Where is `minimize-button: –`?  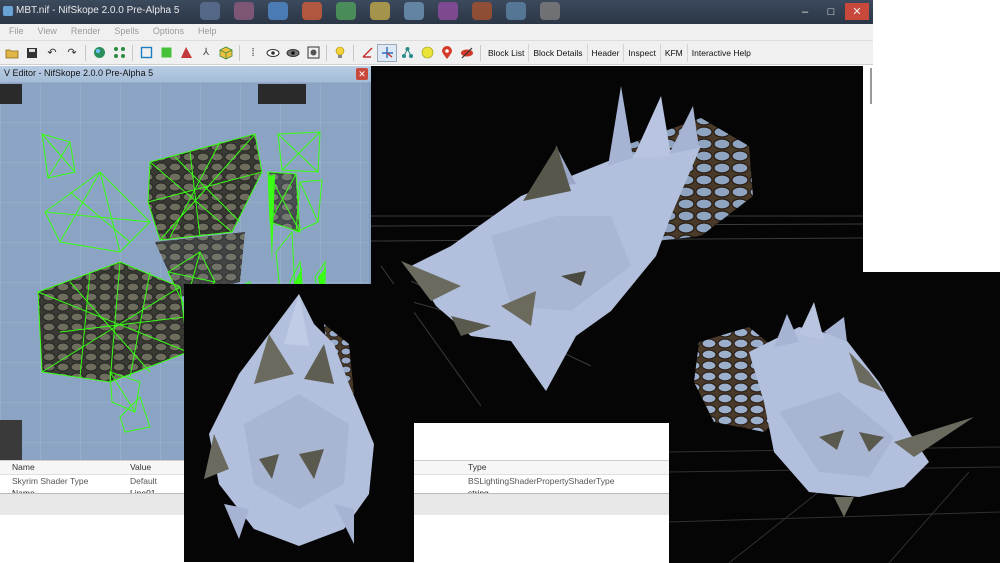 minimize-button: – is located at coordinates (805, 11).